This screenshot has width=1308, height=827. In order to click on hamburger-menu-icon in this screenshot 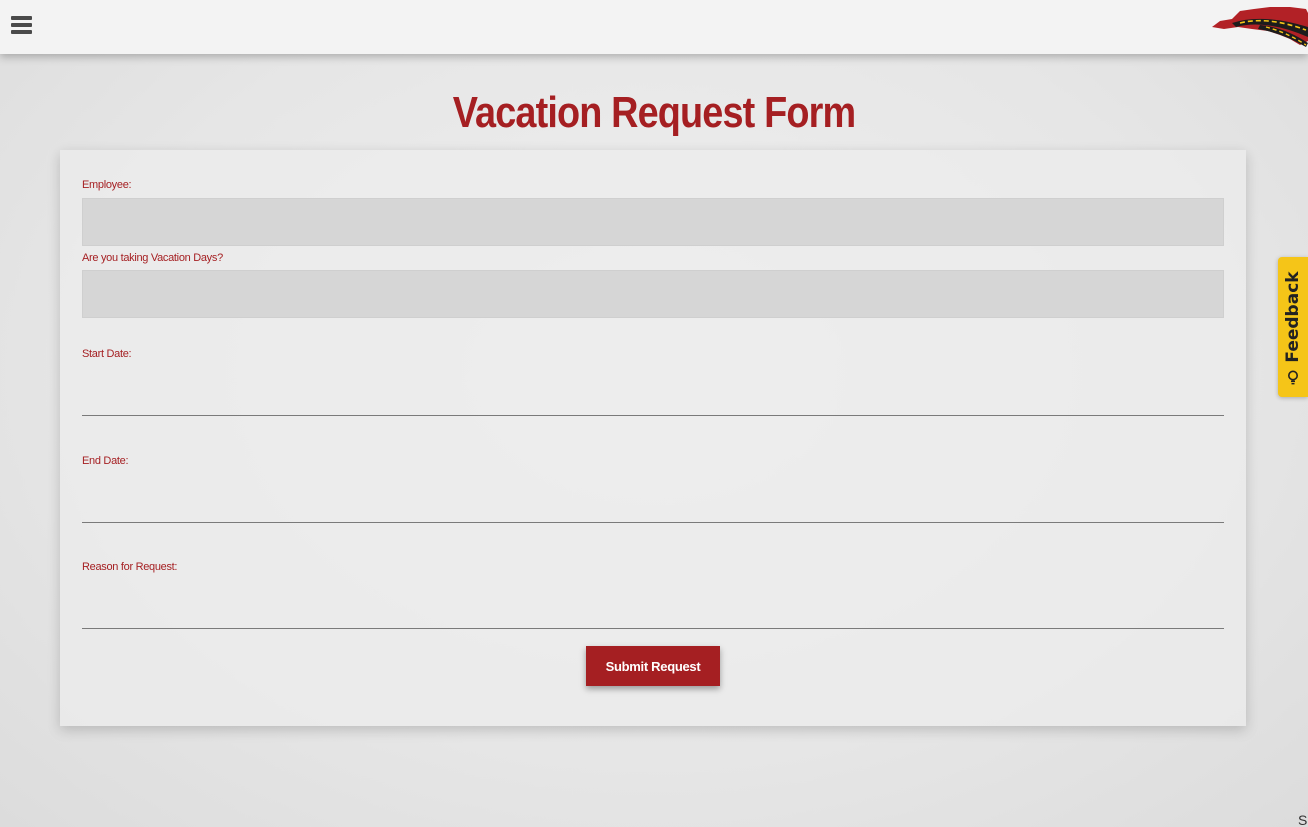, I will do `click(21, 25)`.